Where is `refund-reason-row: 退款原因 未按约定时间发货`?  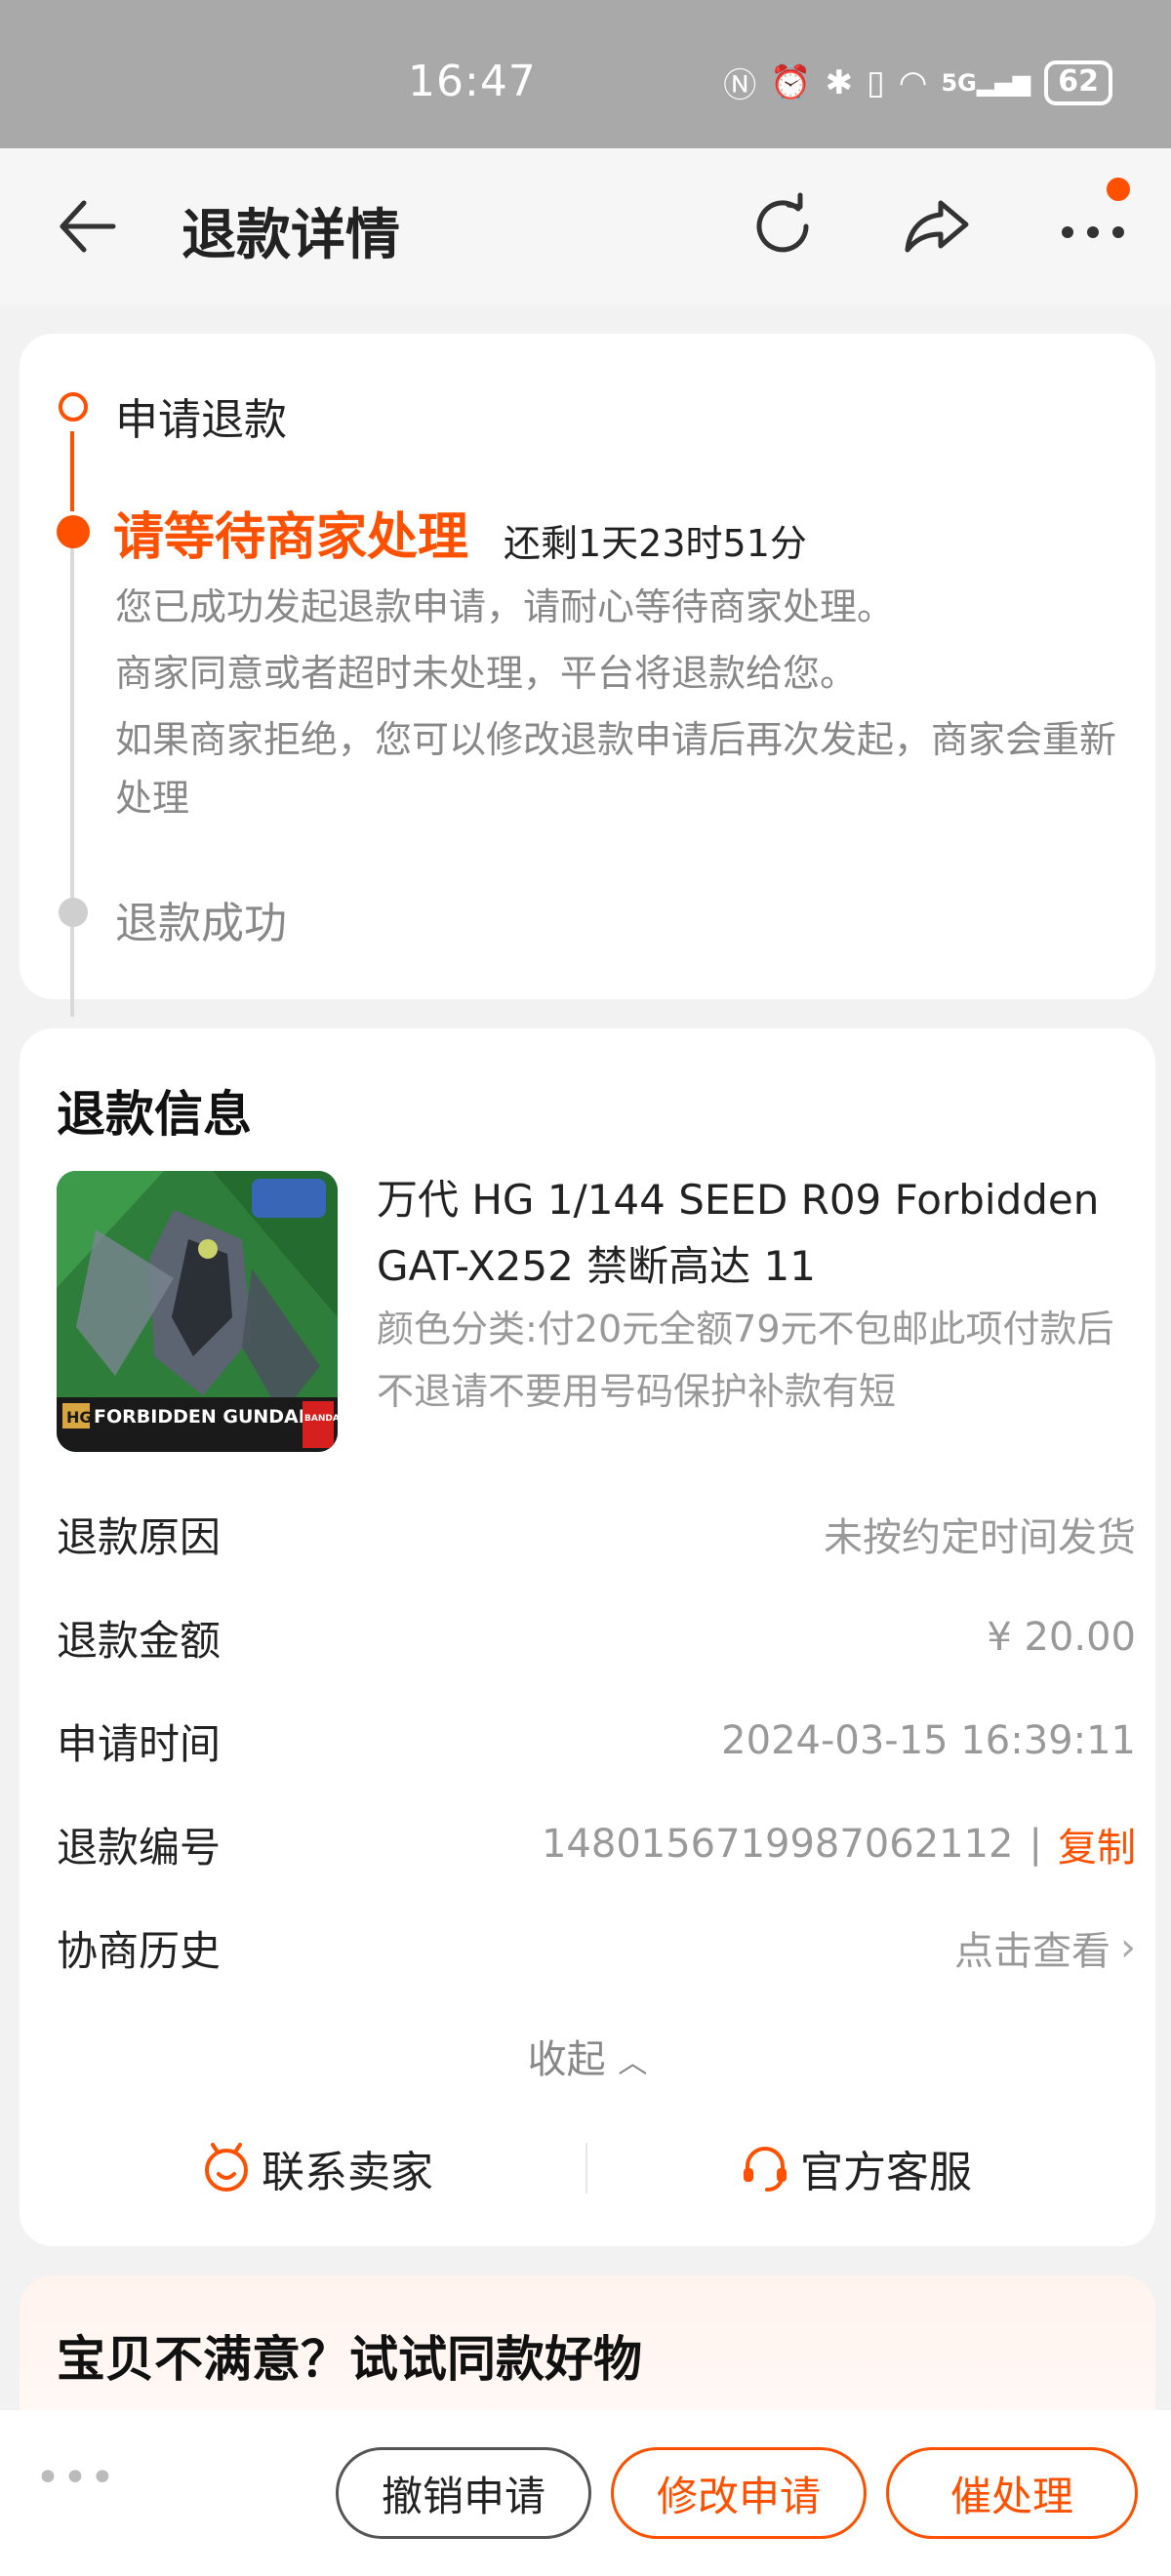
refund-reason-row: 退款原因 未按约定时间发货 is located at coordinates (596, 1534).